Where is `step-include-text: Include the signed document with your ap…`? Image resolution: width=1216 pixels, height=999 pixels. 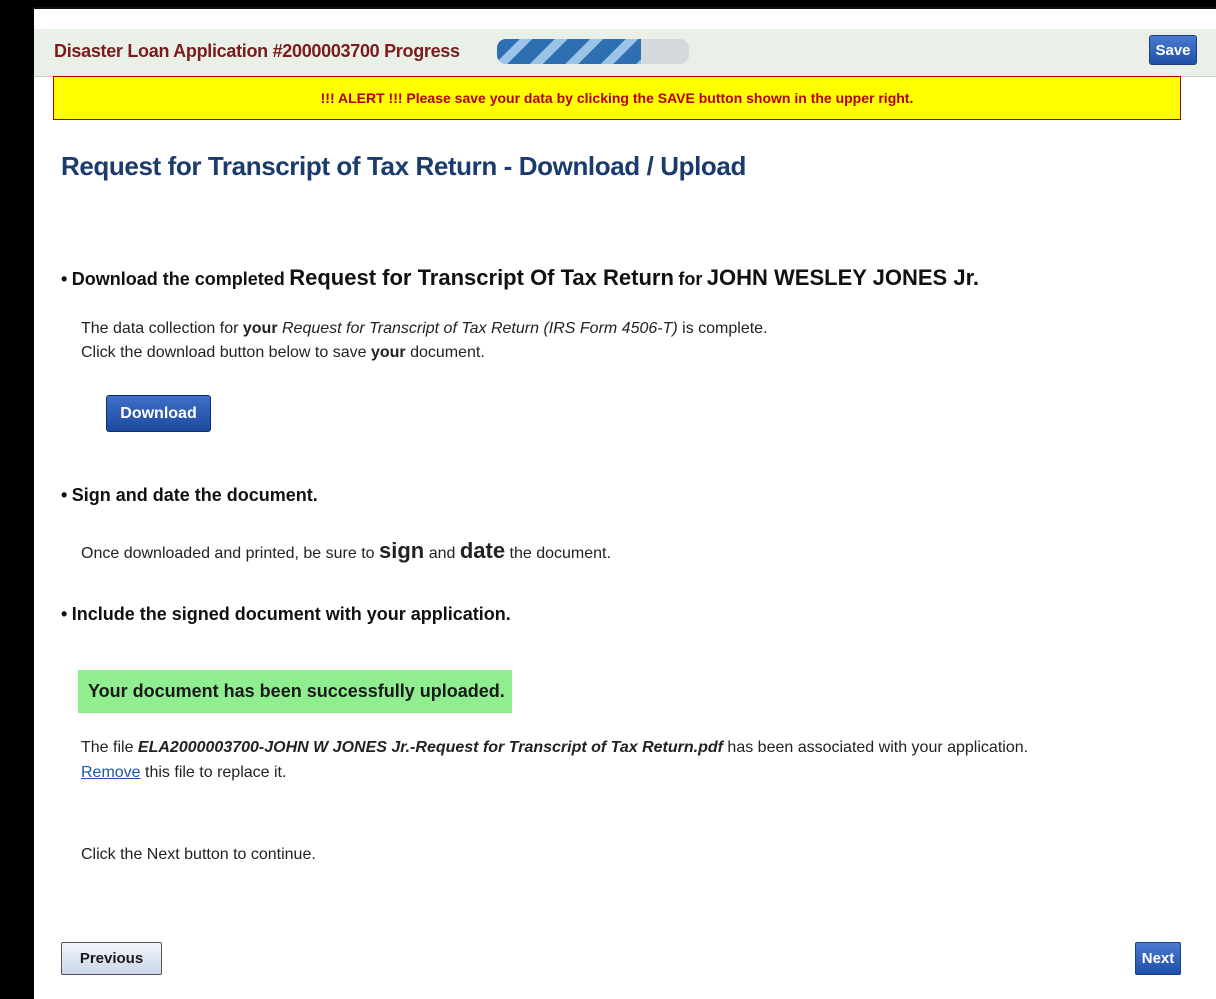
step-include-text: Include the signed document with your ap… is located at coordinates (291, 614).